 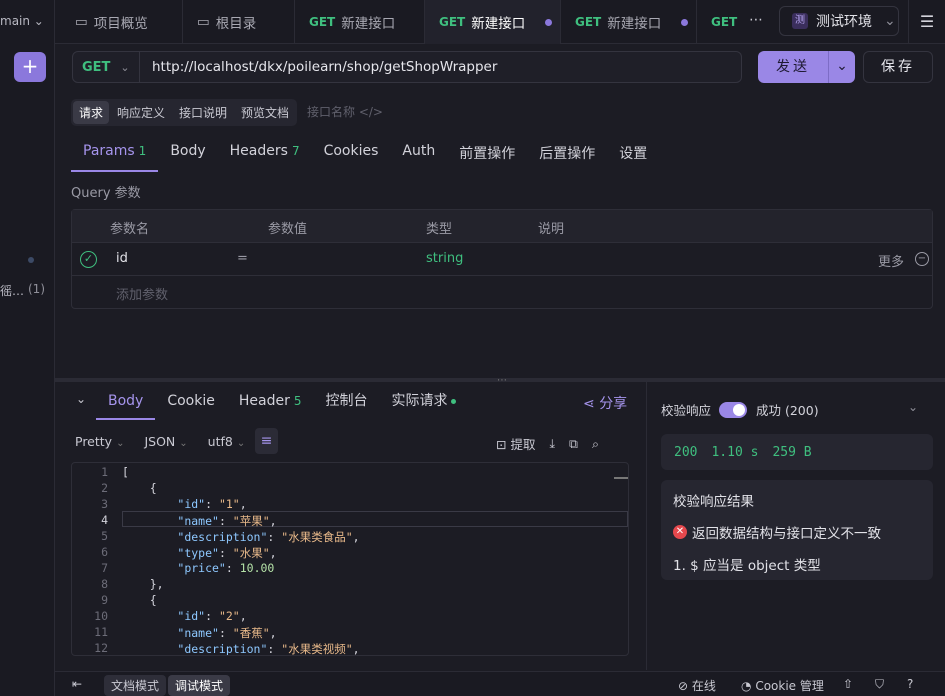 What do you see at coordinates (424, 402) in the screenshot?
I see `tab-actual-request: 实际请求` at bounding box center [424, 402].